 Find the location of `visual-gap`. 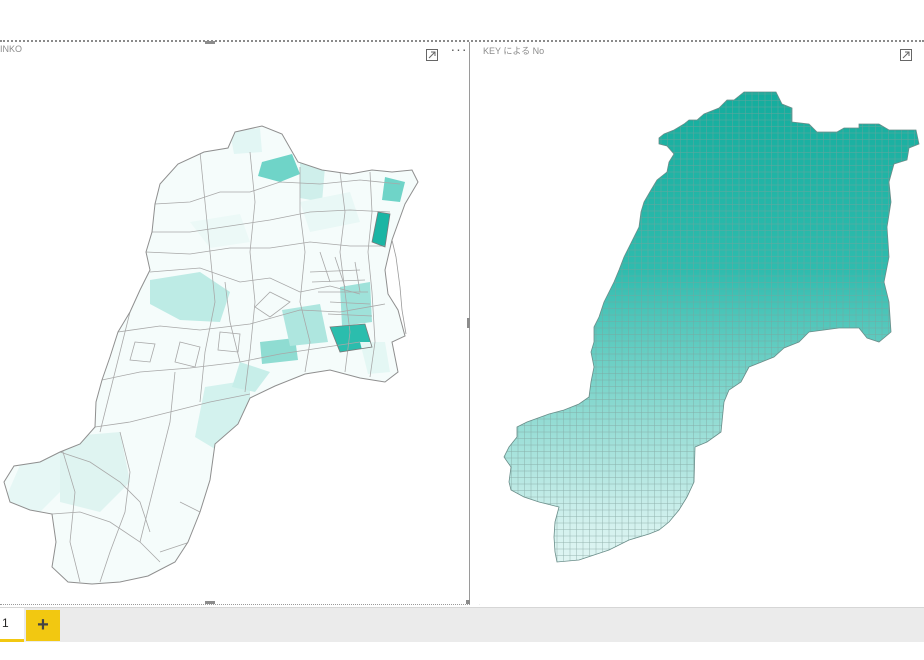

visual-gap is located at coordinates (474, 323).